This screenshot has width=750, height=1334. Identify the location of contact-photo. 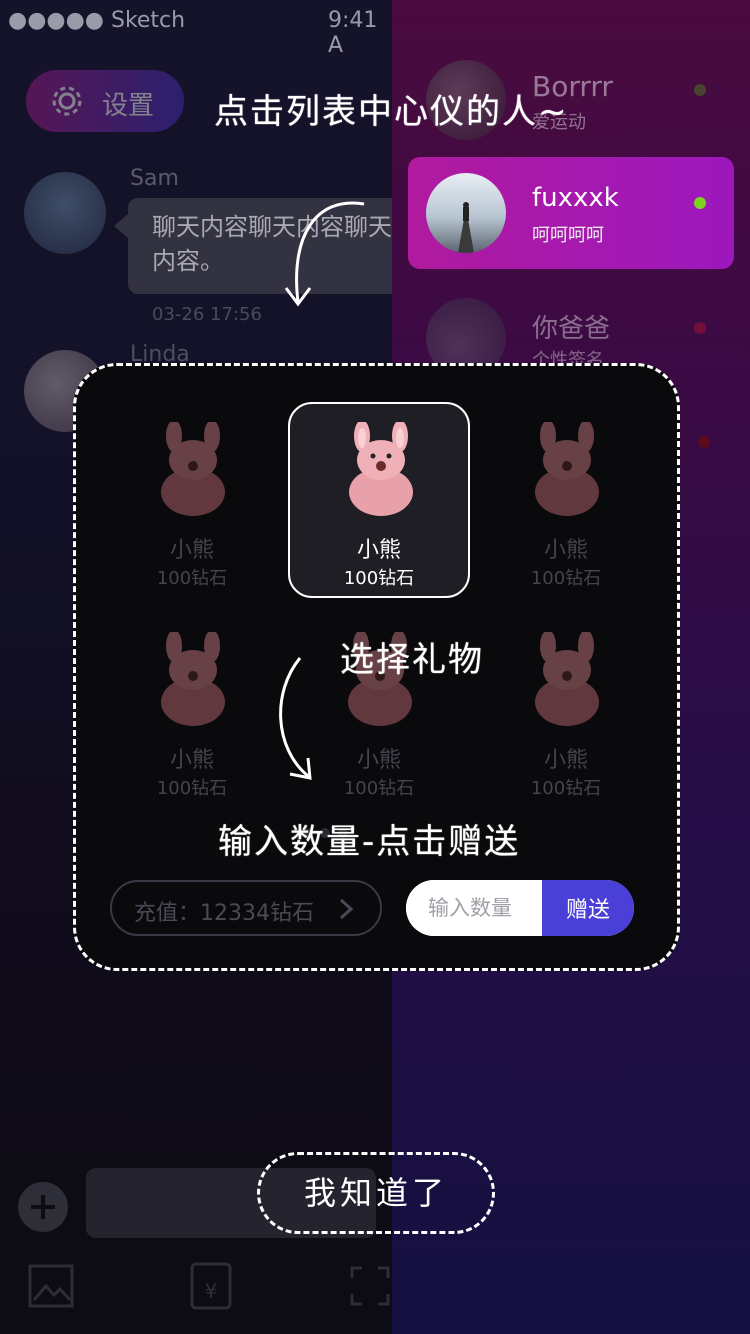
(466, 213).